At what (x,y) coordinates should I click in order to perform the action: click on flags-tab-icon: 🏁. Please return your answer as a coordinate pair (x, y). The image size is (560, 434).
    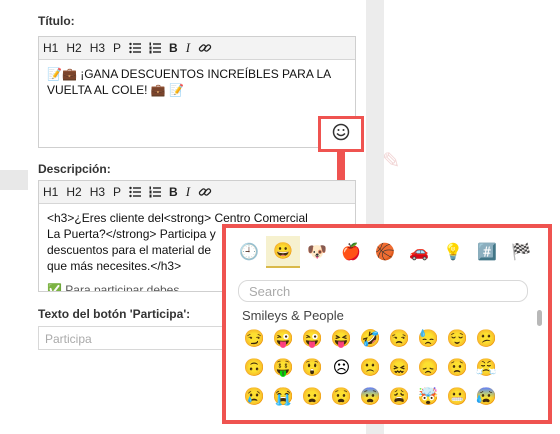
    Looking at the image, I should click on (521, 252).